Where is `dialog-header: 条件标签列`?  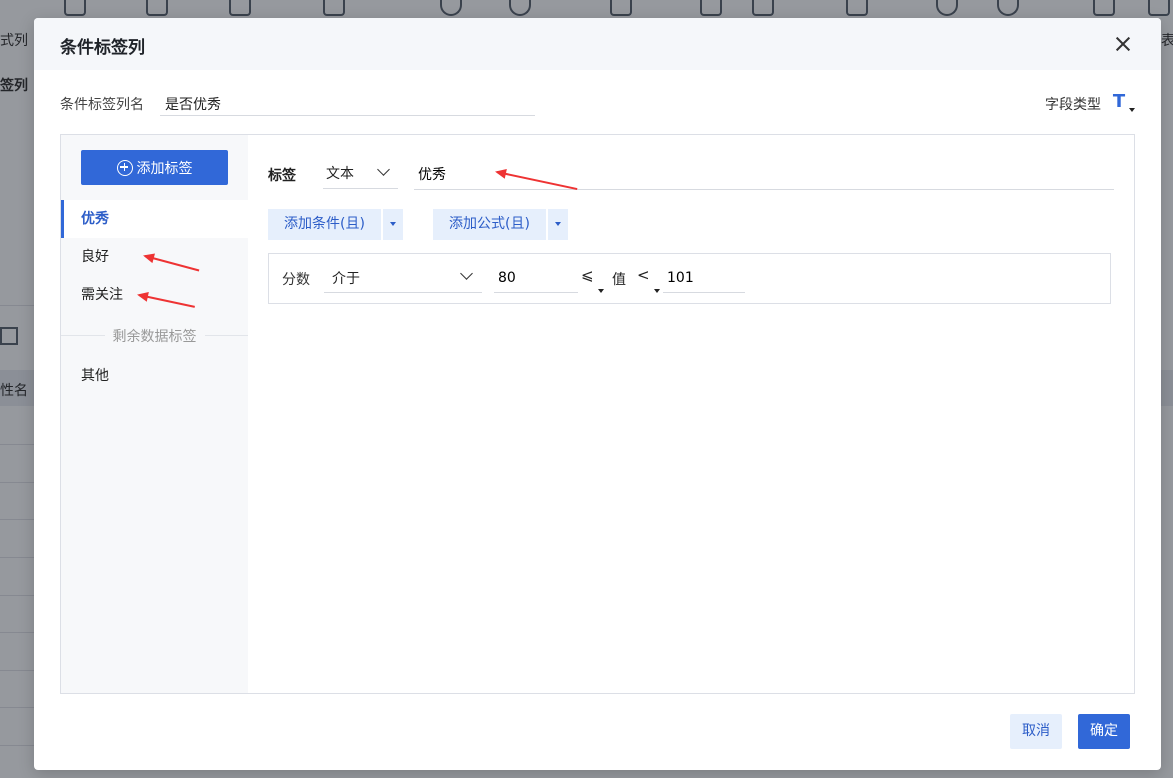 dialog-header: 条件标签列 is located at coordinates (597, 44).